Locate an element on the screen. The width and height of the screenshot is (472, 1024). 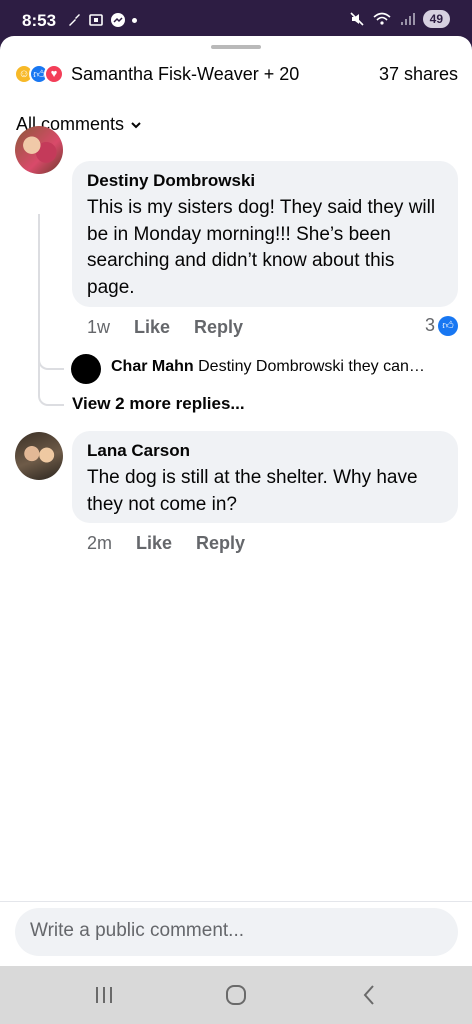
shares-count: 37 shares is located at coordinates (418, 74).